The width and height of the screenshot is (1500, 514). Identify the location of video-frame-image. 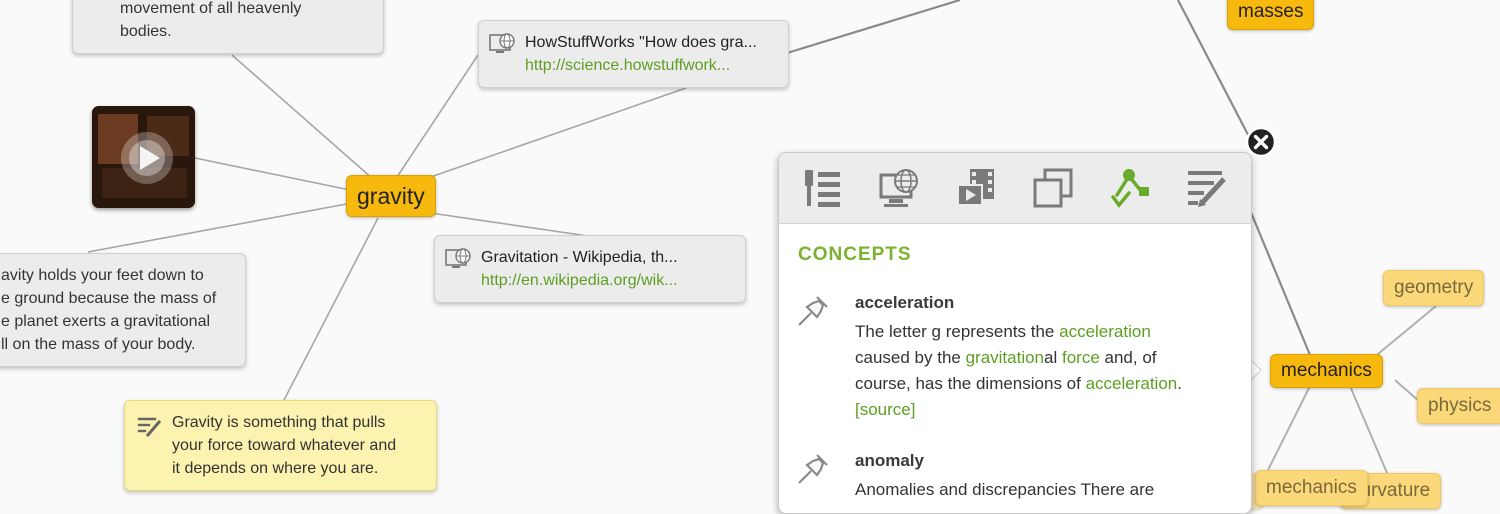
(143, 157).